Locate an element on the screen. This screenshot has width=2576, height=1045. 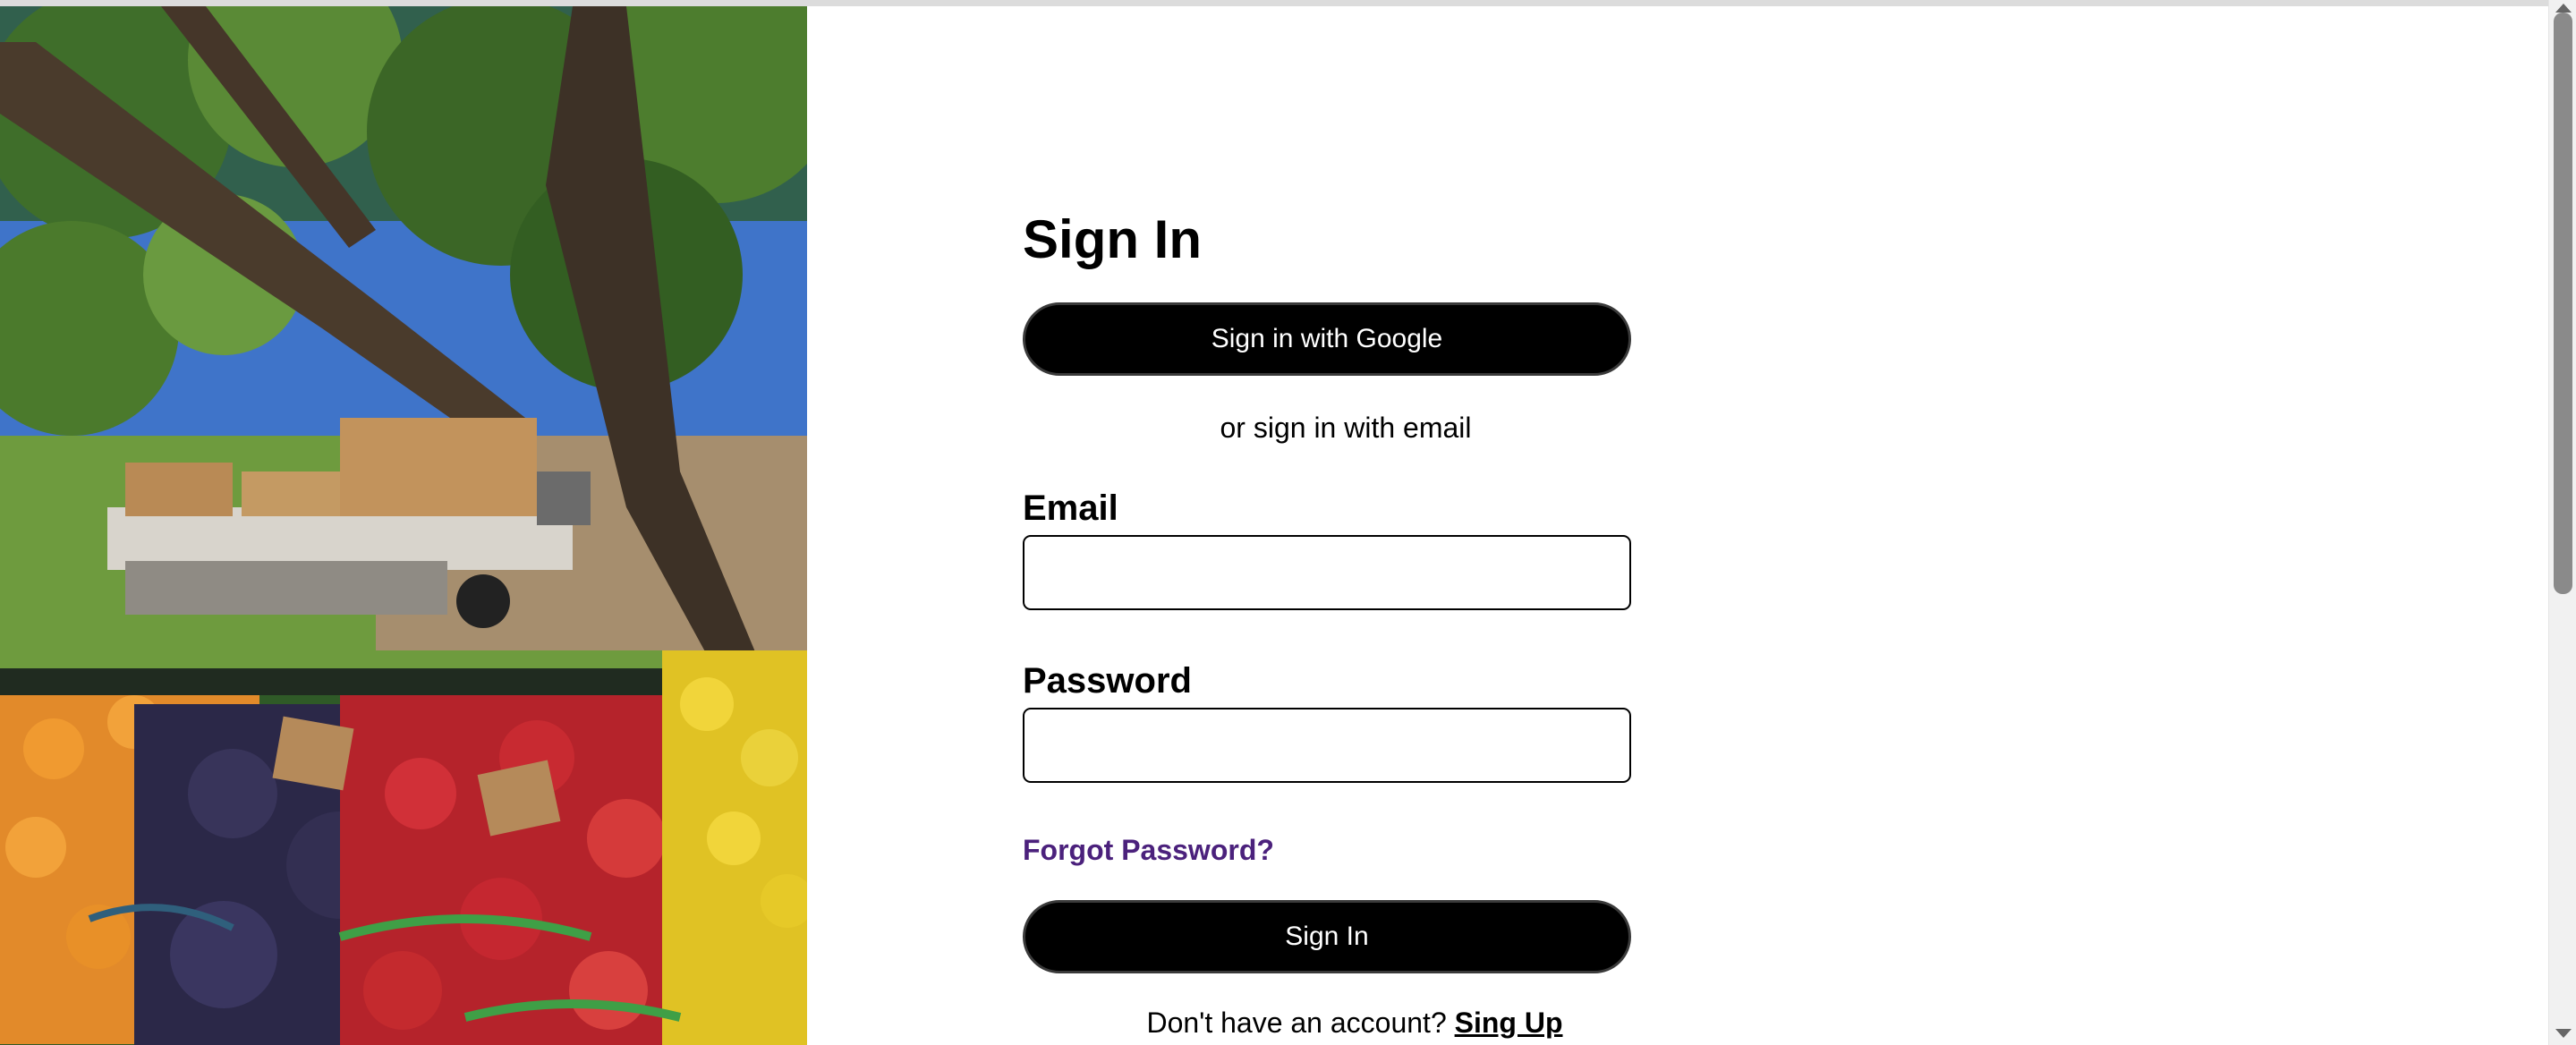
signup-row: Don't have an account? Sing Up is located at coordinates (1327, 1023).